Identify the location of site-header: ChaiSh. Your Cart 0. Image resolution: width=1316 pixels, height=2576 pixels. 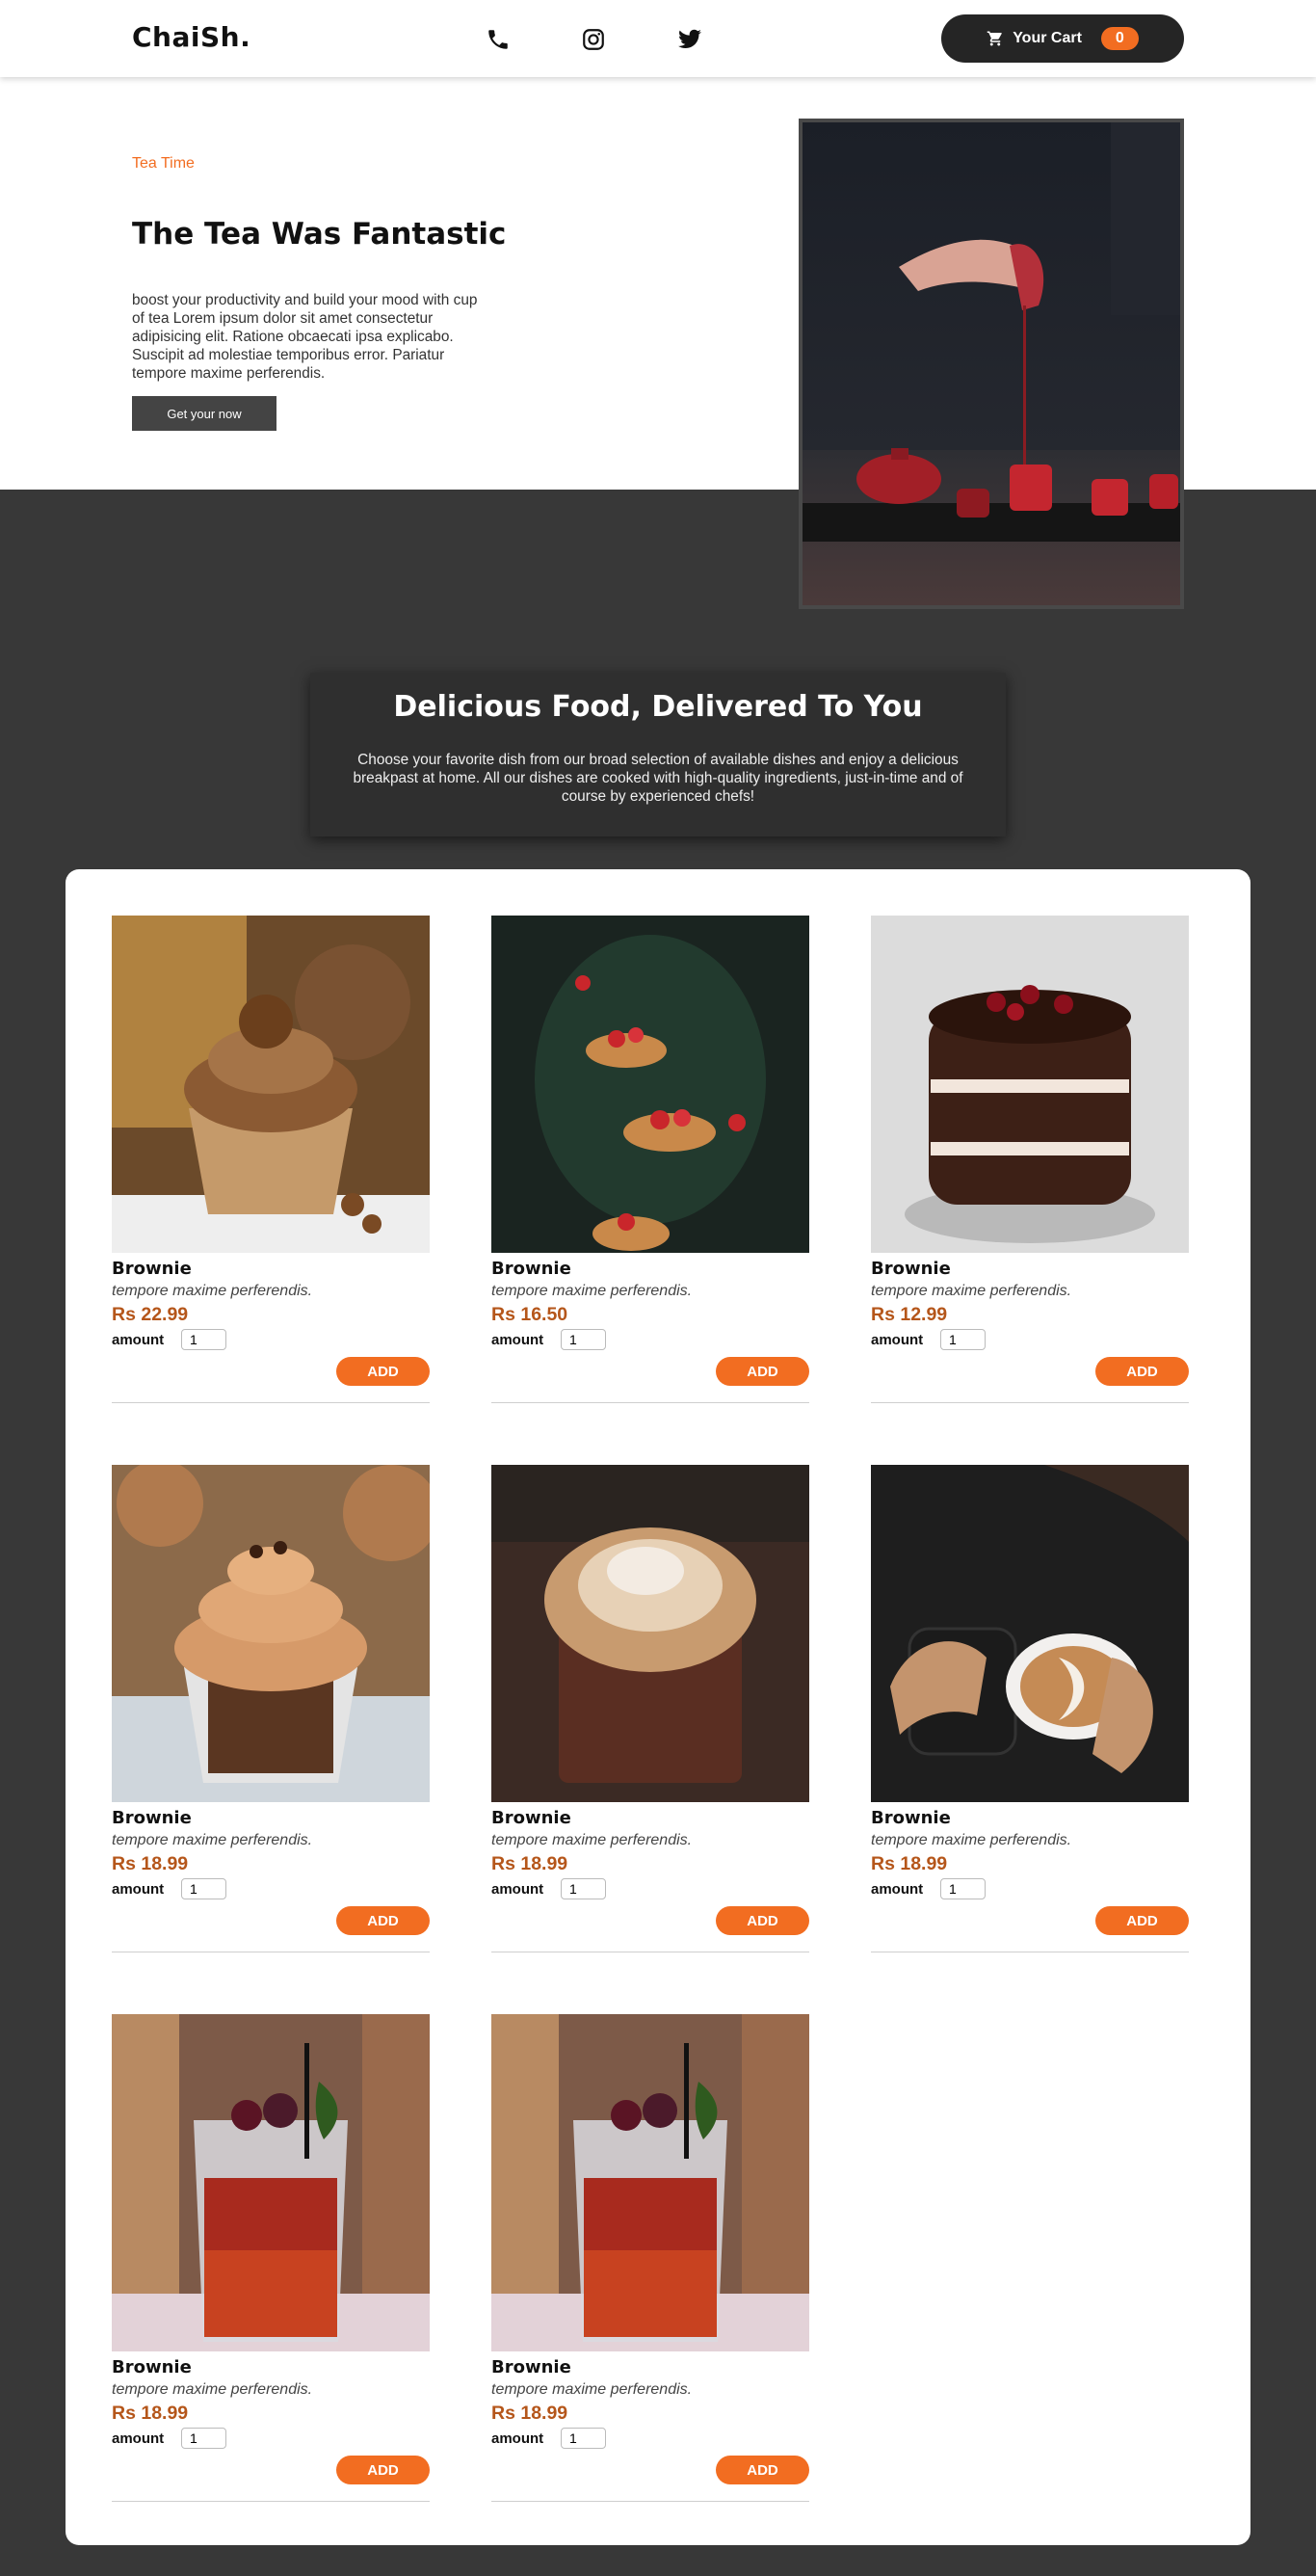
(658, 38).